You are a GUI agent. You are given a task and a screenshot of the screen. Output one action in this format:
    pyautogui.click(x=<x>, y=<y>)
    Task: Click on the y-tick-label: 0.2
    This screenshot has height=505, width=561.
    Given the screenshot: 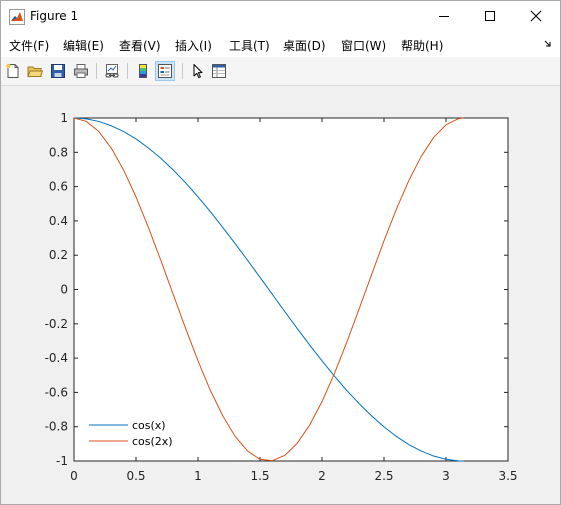 What is the action you would take?
    pyautogui.click(x=58, y=255)
    